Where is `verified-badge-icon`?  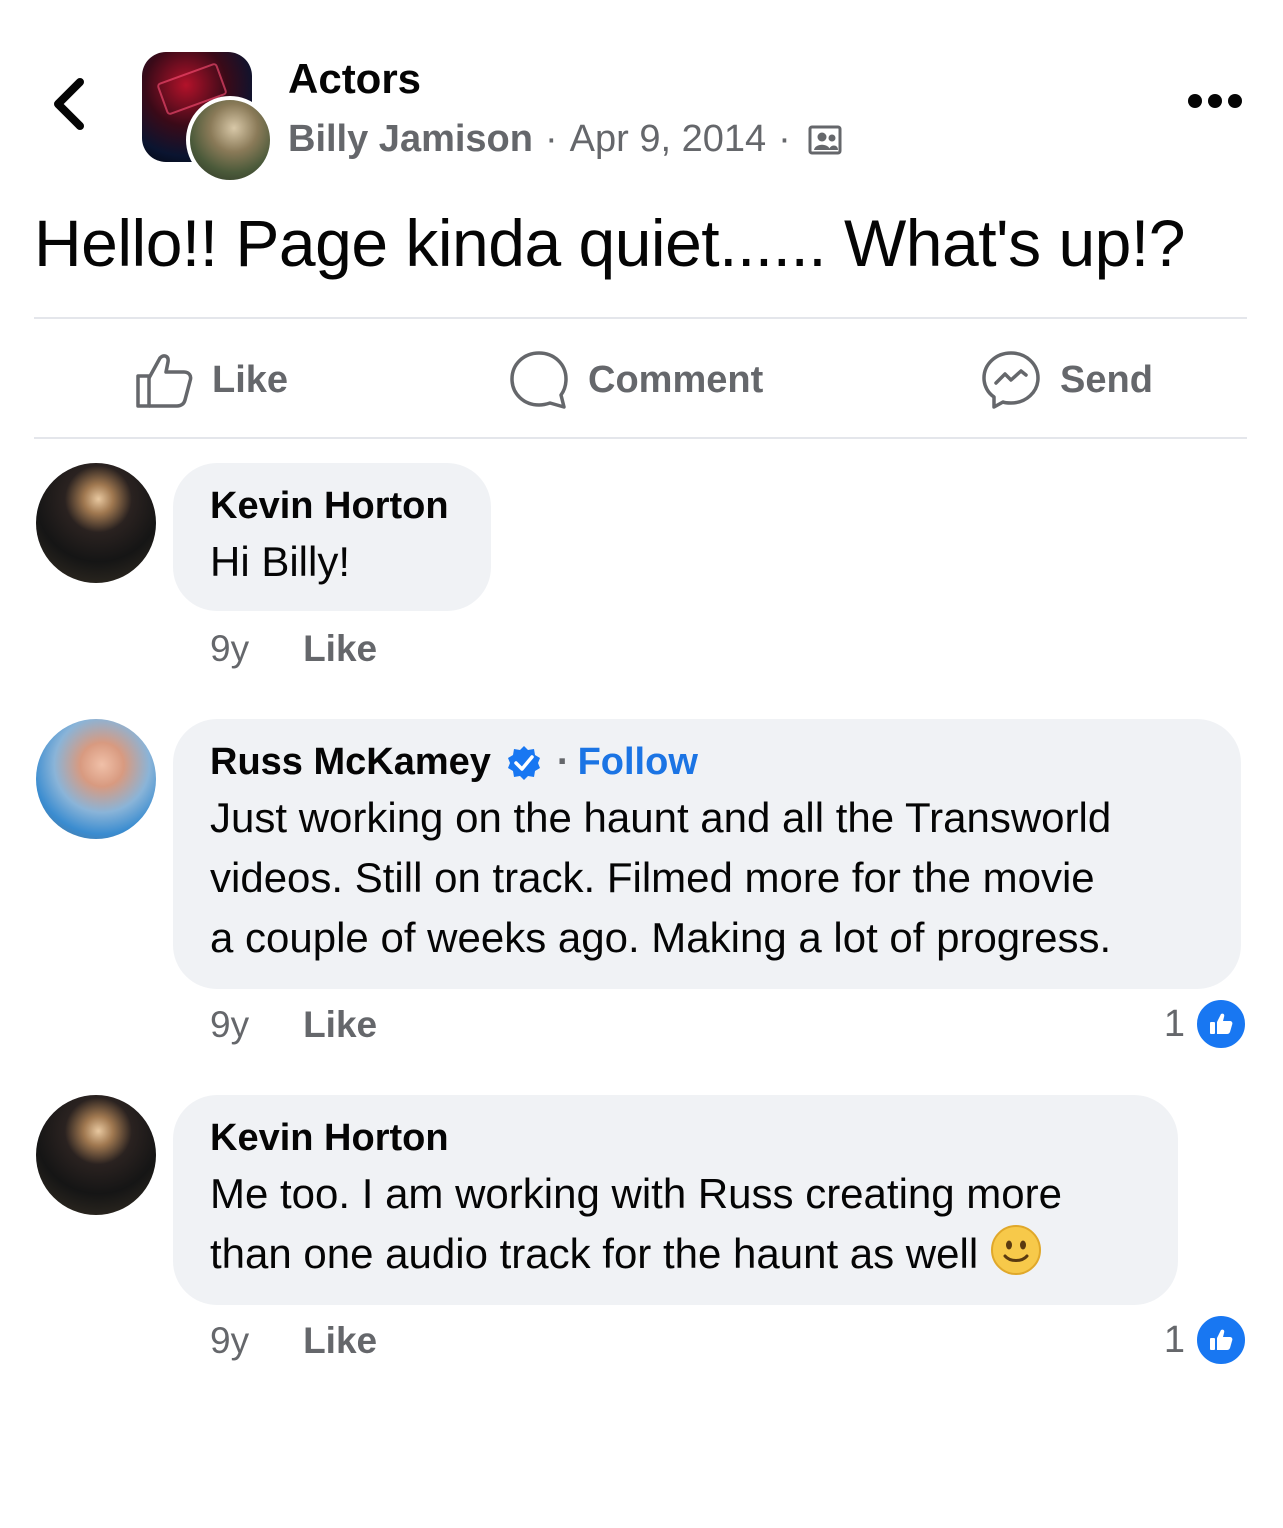 verified-badge-icon is located at coordinates (523, 762).